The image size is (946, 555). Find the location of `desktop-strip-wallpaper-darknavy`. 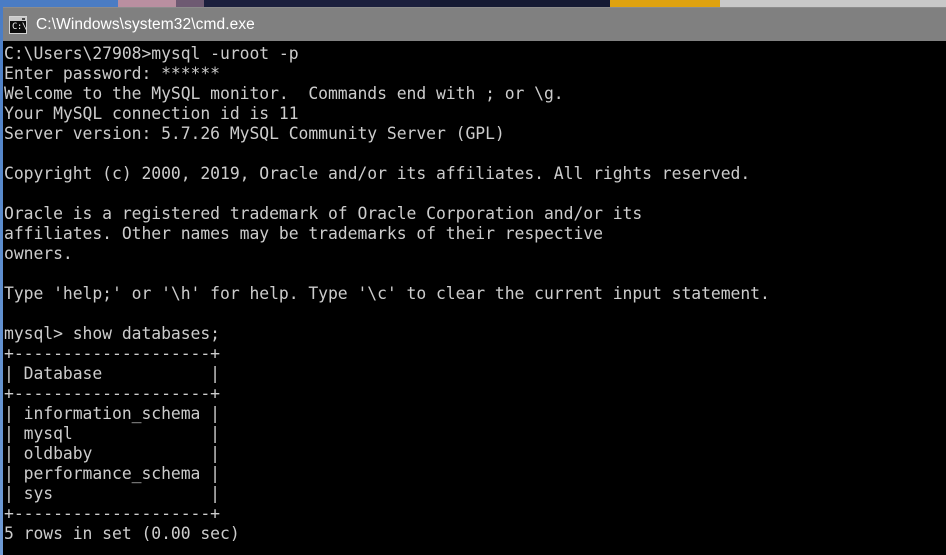

desktop-strip-wallpaper-darknavy is located at coordinates (317, 3).